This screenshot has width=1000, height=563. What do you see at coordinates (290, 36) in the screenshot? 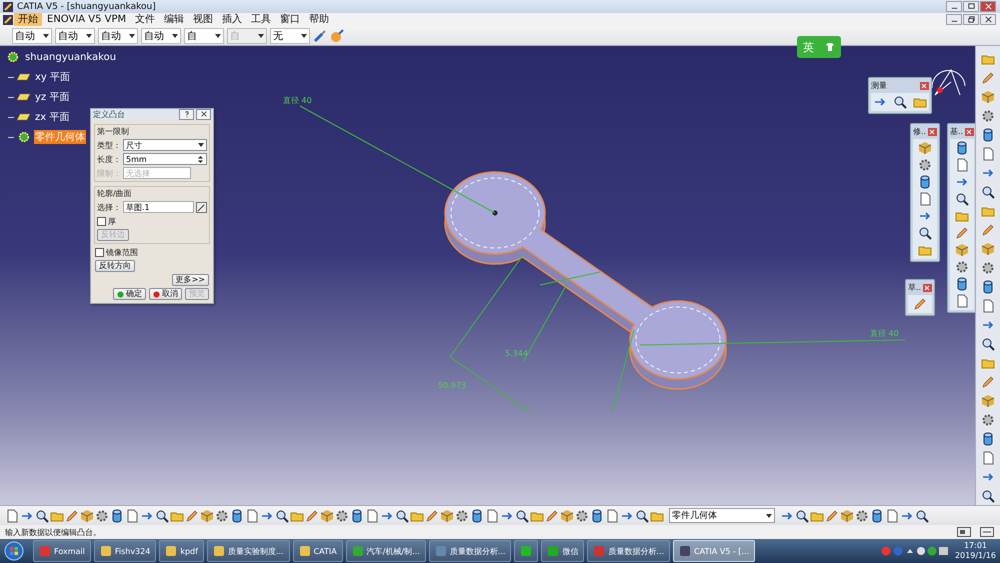
I see `style-dropdown: 无` at bounding box center [290, 36].